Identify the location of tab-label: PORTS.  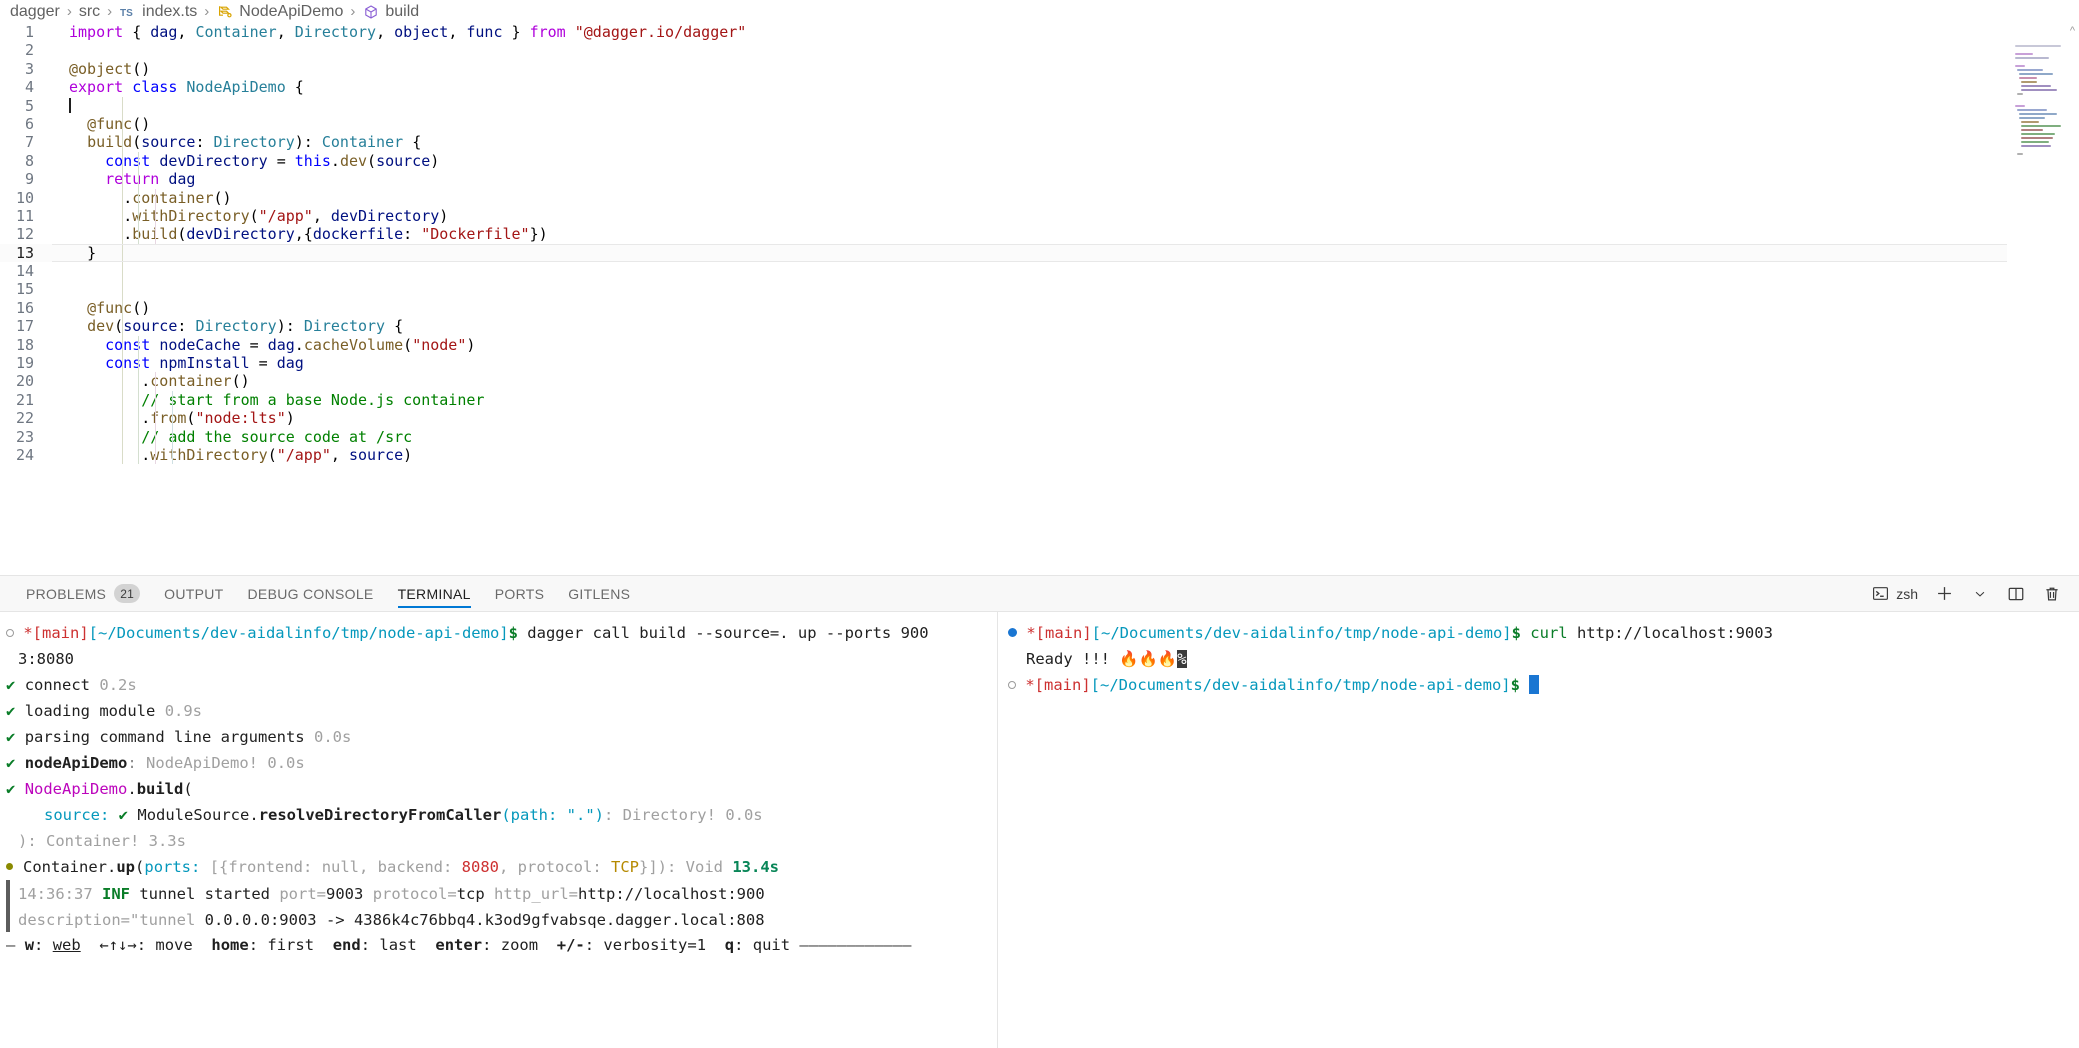
(519, 593).